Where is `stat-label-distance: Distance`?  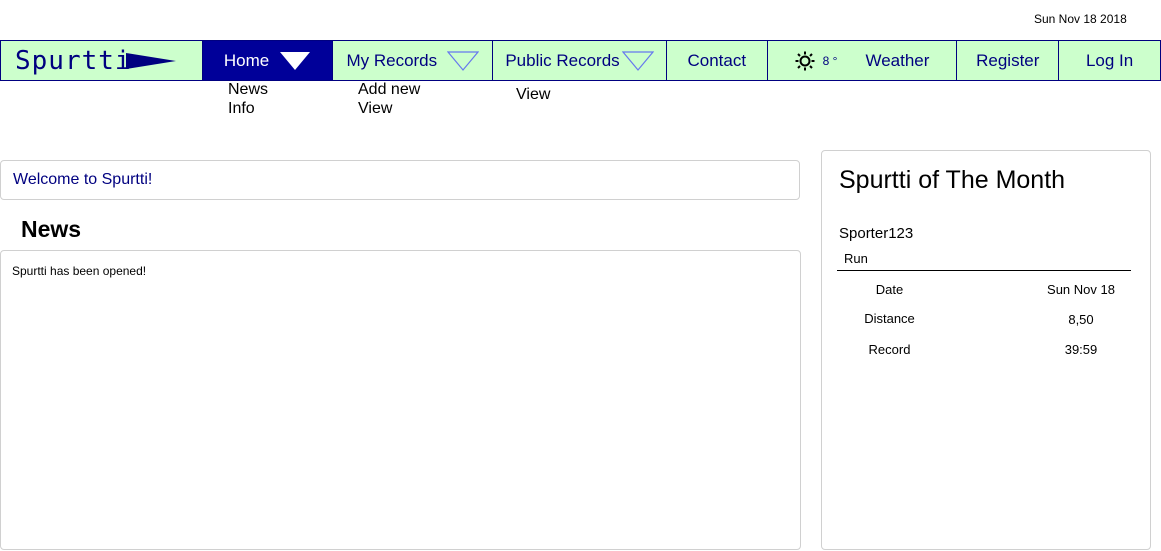 stat-label-distance: Distance is located at coordinates (889, 318).